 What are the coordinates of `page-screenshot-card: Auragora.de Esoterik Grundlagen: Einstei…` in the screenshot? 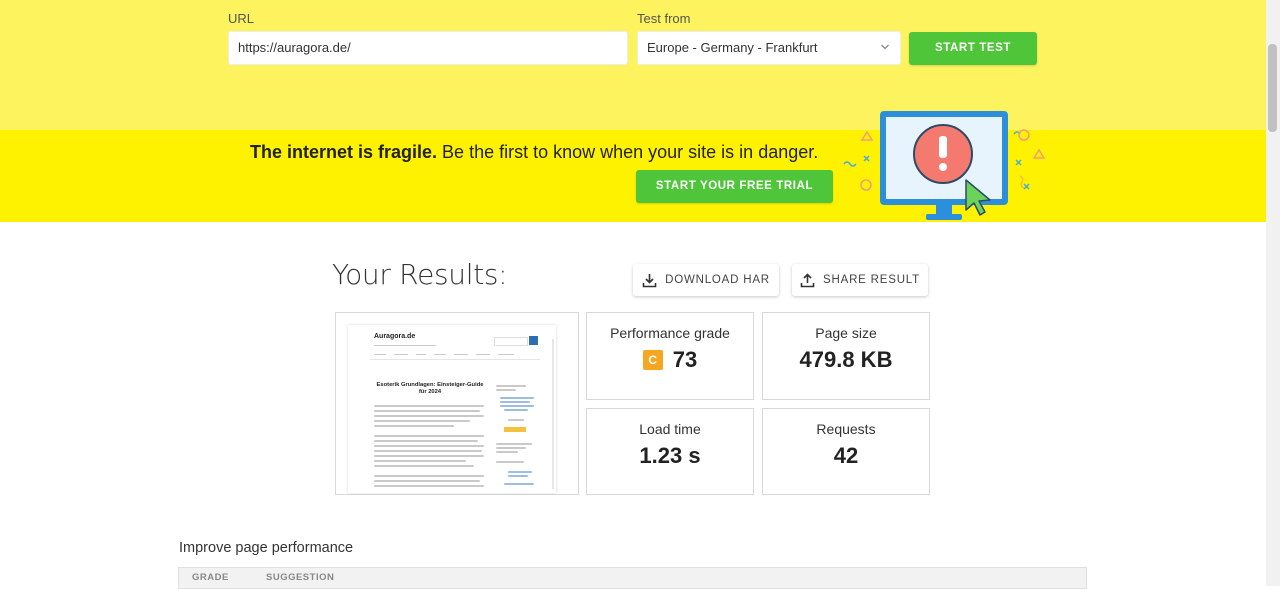 It's located at (457, 403).